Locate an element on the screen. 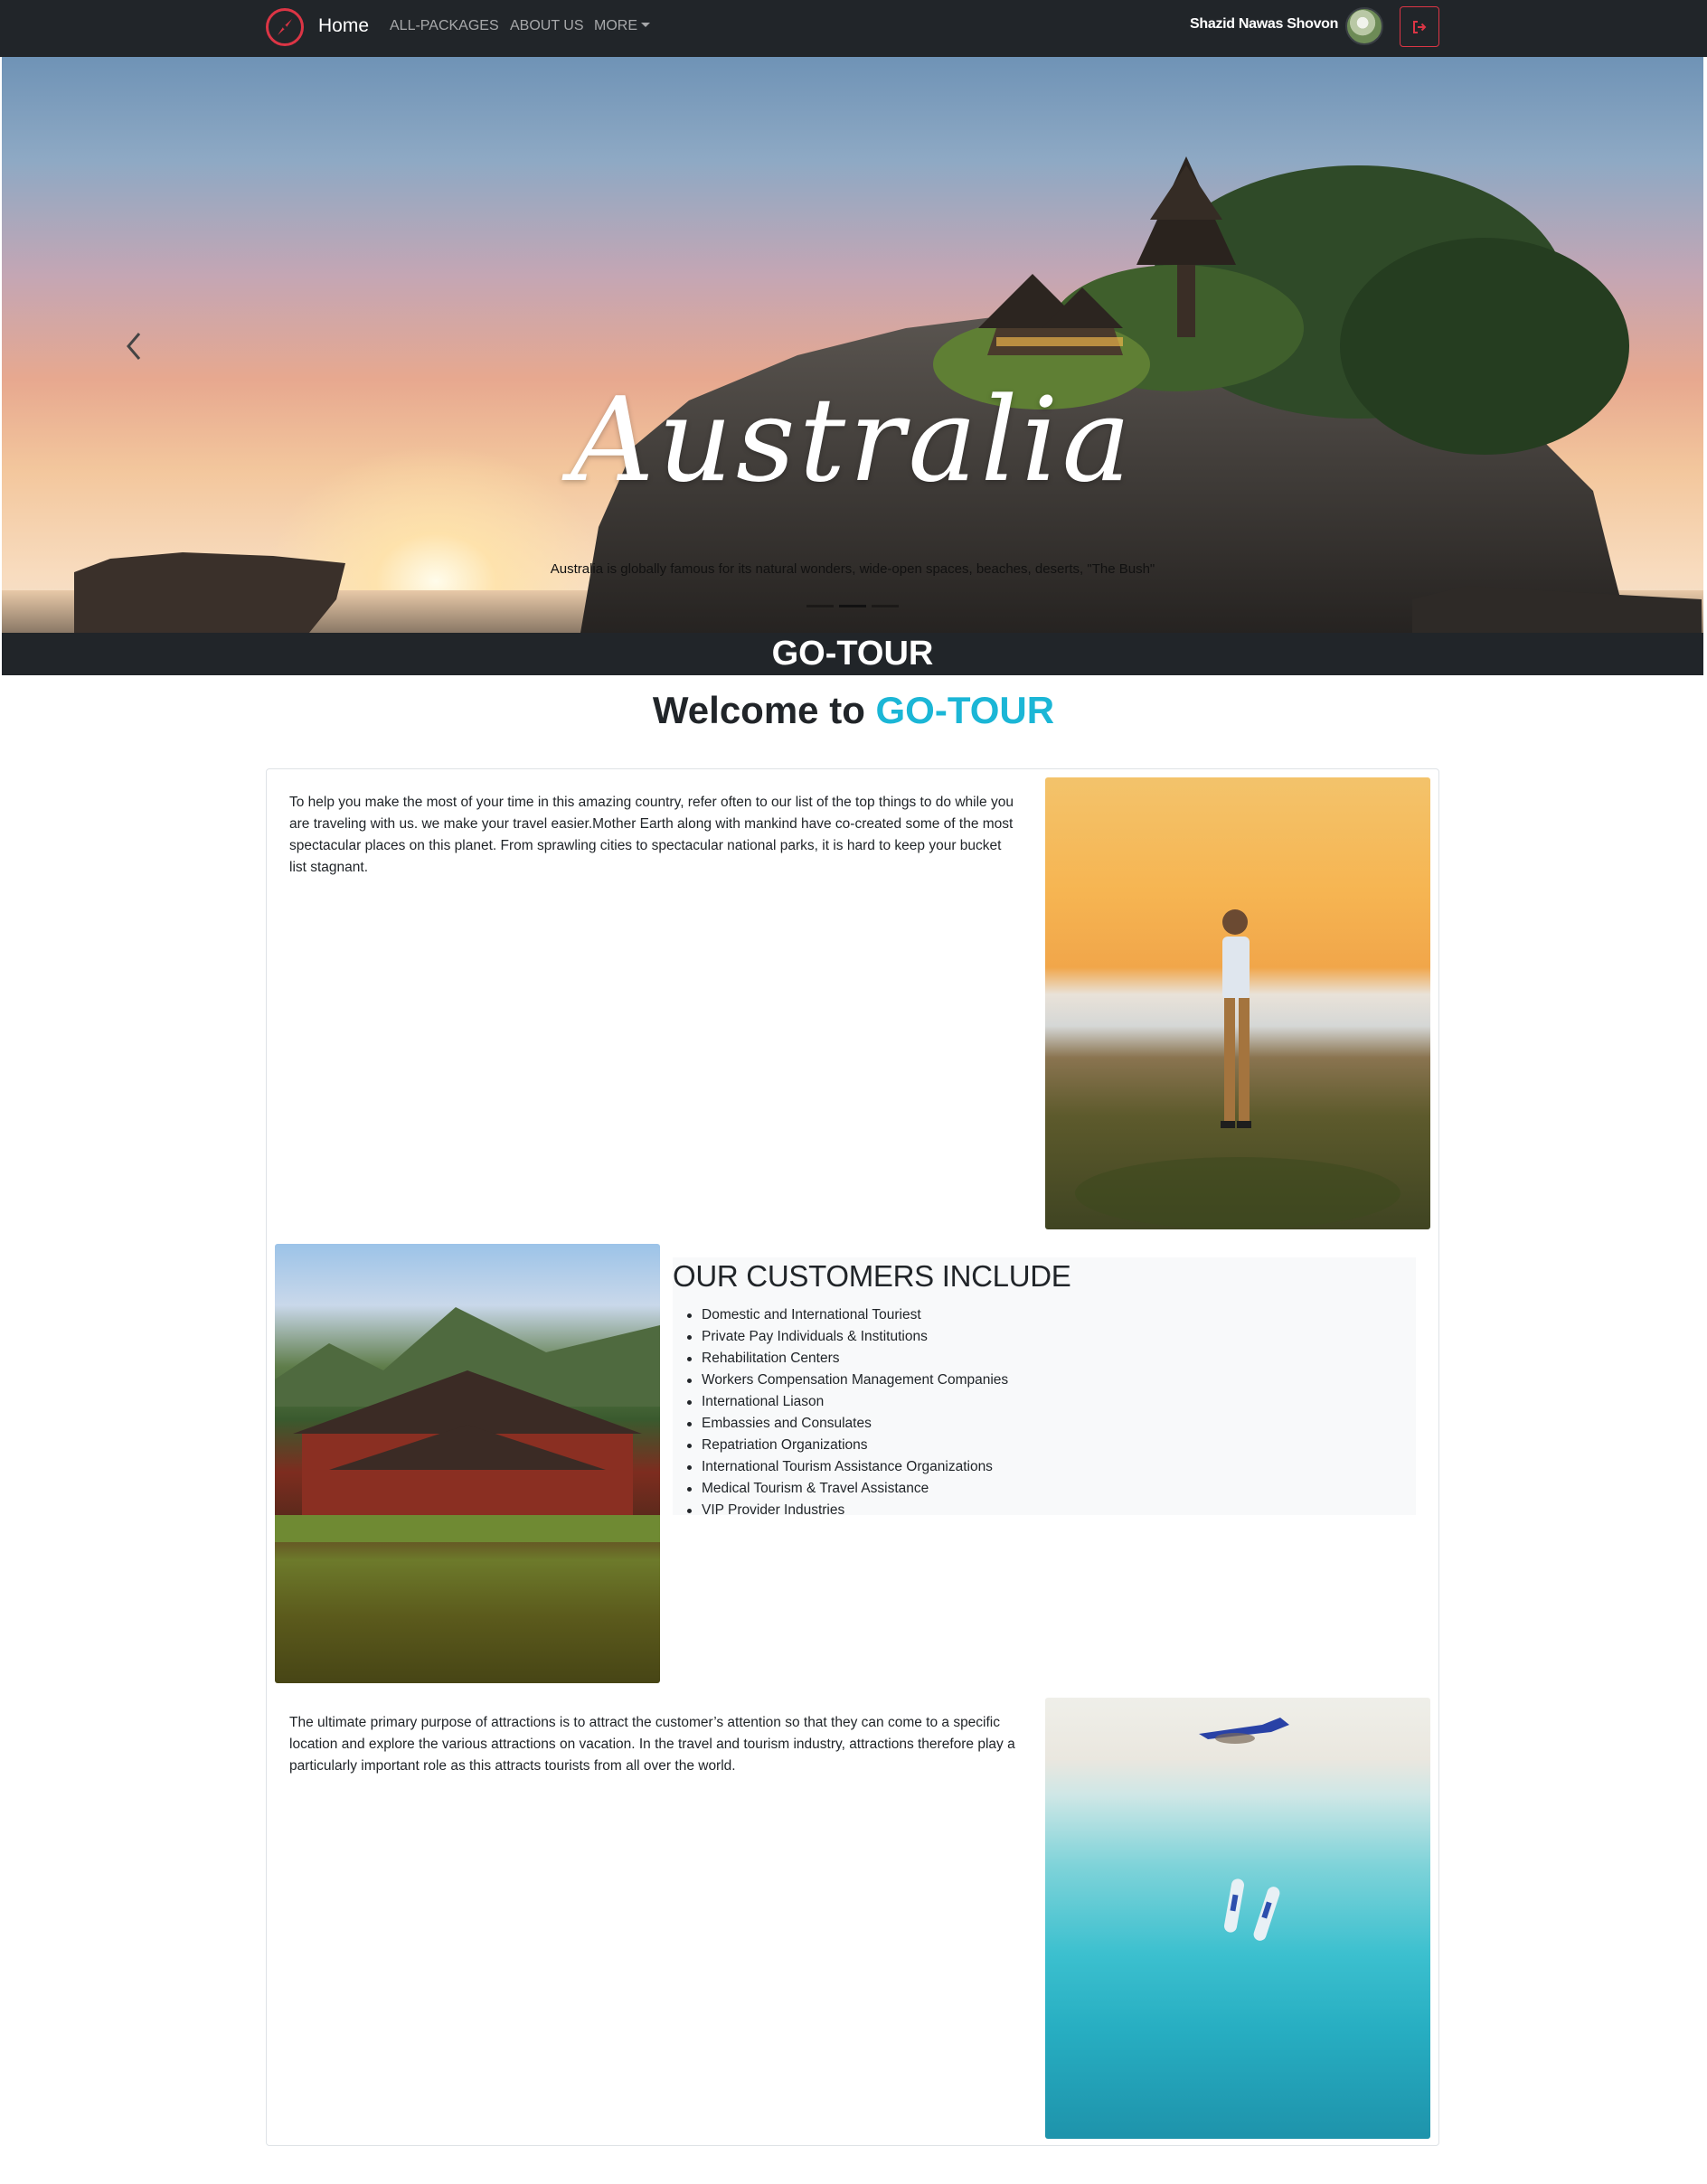 The image size is (1707, 2184). temple-lake-photo is located at coordinates (467, 1463).